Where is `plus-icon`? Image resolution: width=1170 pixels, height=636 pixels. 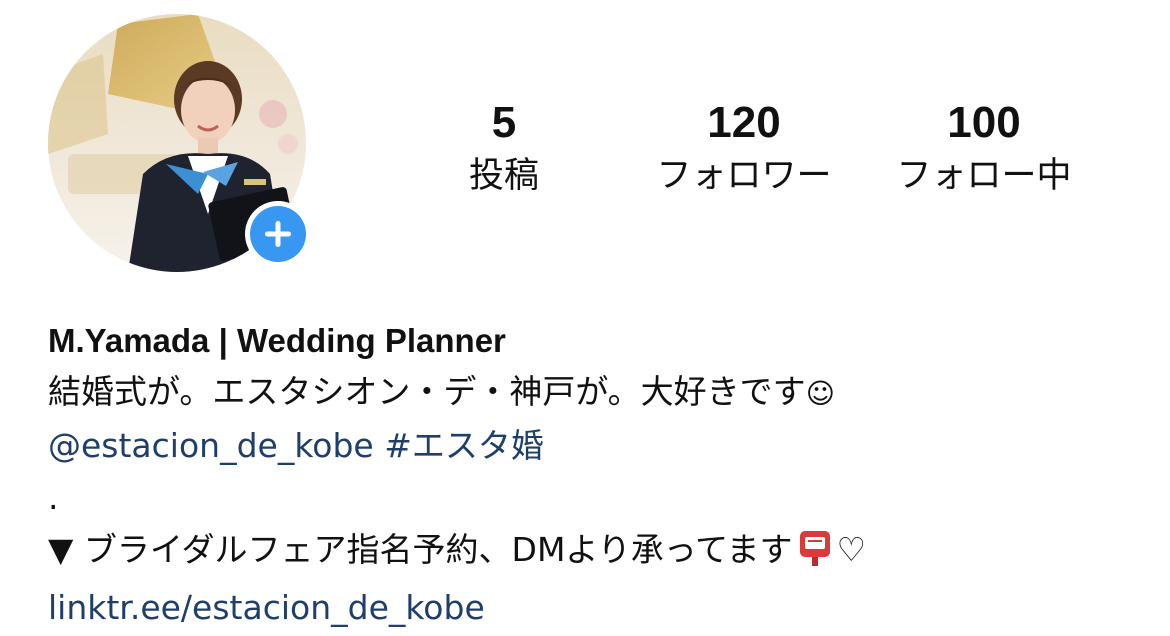 plus-icon is located at coordinates (278, 234).